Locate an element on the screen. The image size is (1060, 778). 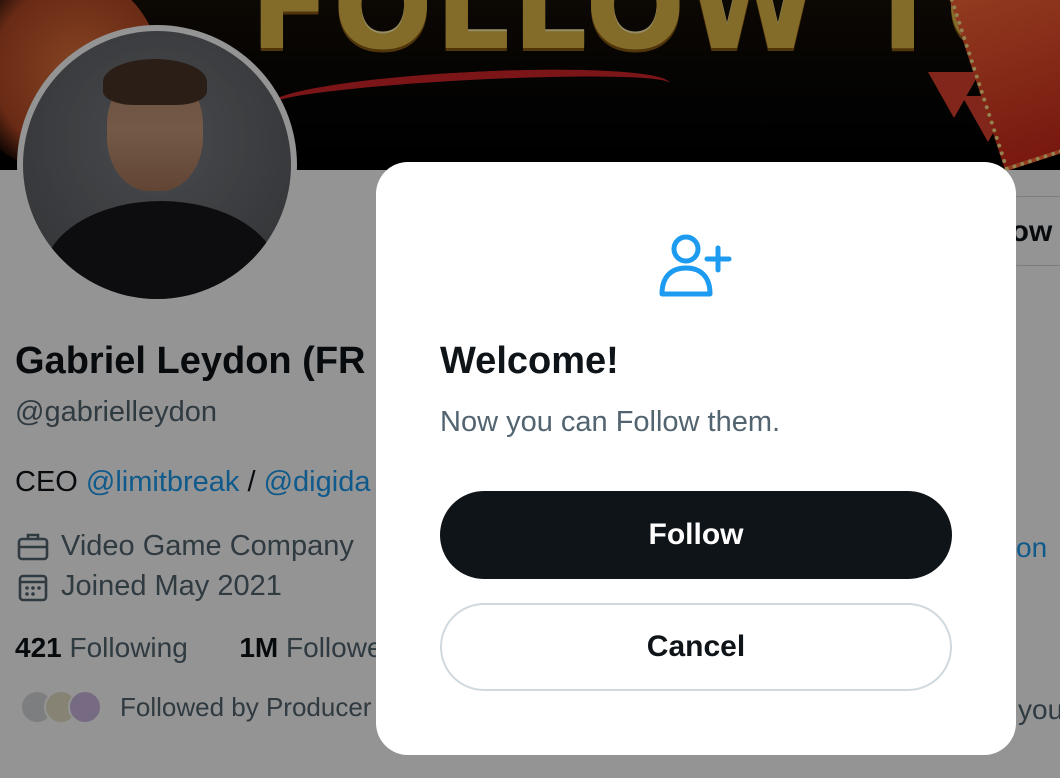
dialog-subtitle: Now you can Follow them. is located at coordinates (610, 422).